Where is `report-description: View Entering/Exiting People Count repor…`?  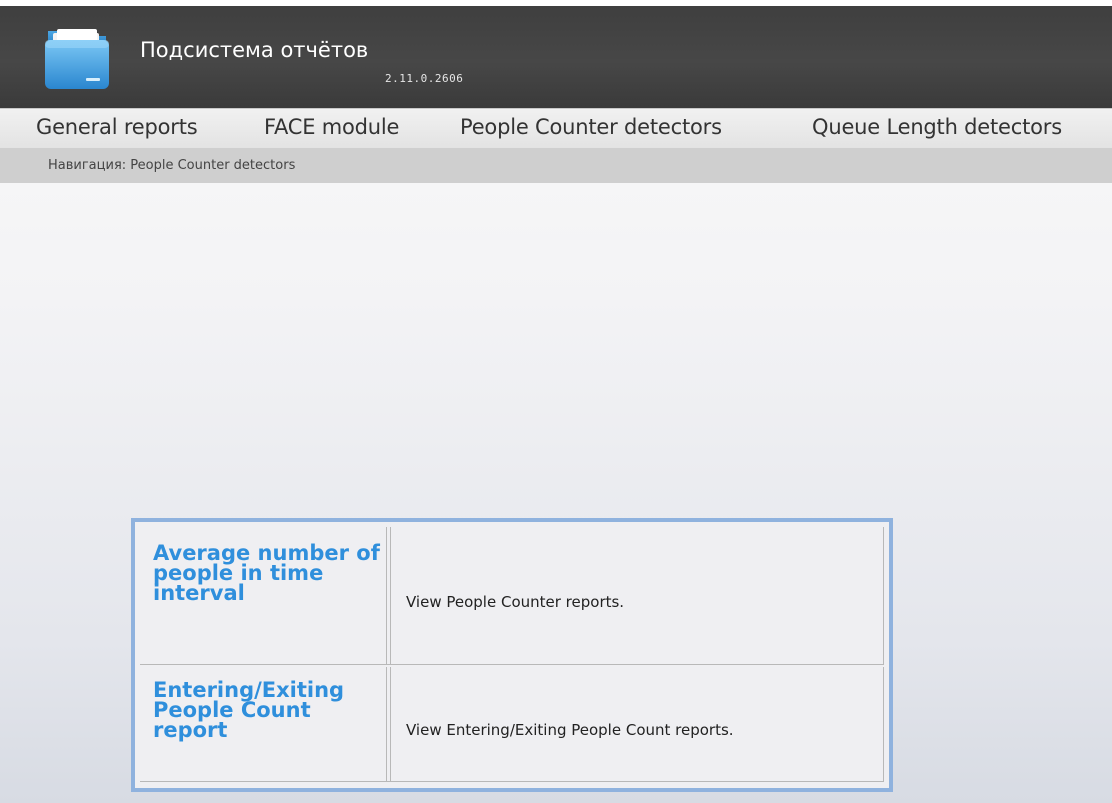
report-description: View Entering/Exiting People Count repor… is located at coordinates (570, 730).